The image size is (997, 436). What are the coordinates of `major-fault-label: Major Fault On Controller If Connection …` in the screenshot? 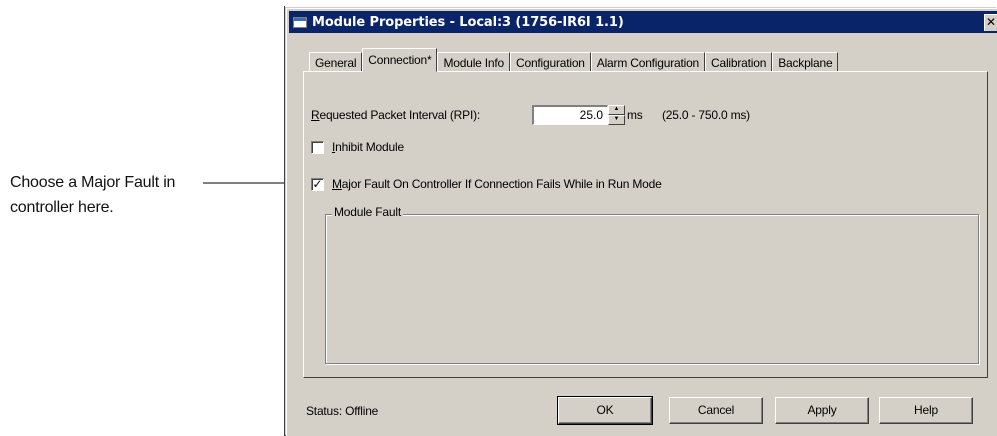 It's located at (497, 184).